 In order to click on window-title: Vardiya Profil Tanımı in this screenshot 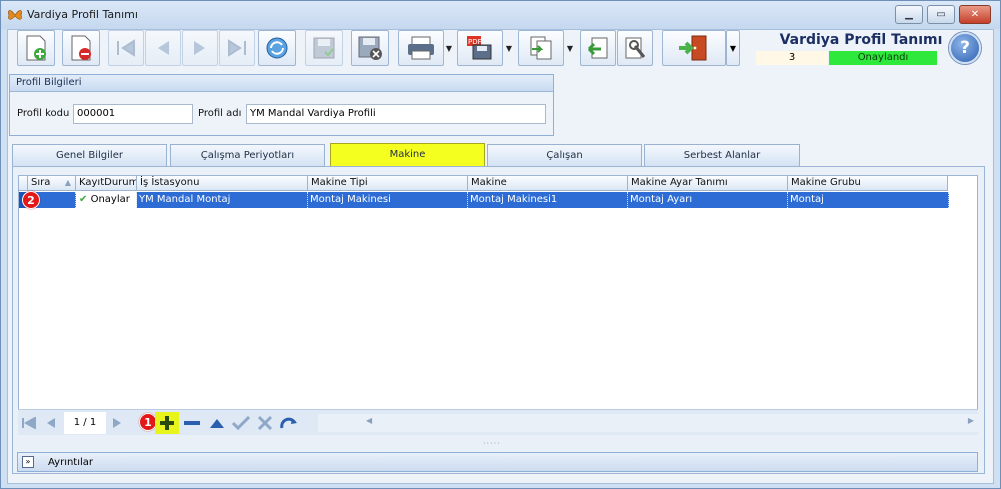, I will do `click(82, 14)`.